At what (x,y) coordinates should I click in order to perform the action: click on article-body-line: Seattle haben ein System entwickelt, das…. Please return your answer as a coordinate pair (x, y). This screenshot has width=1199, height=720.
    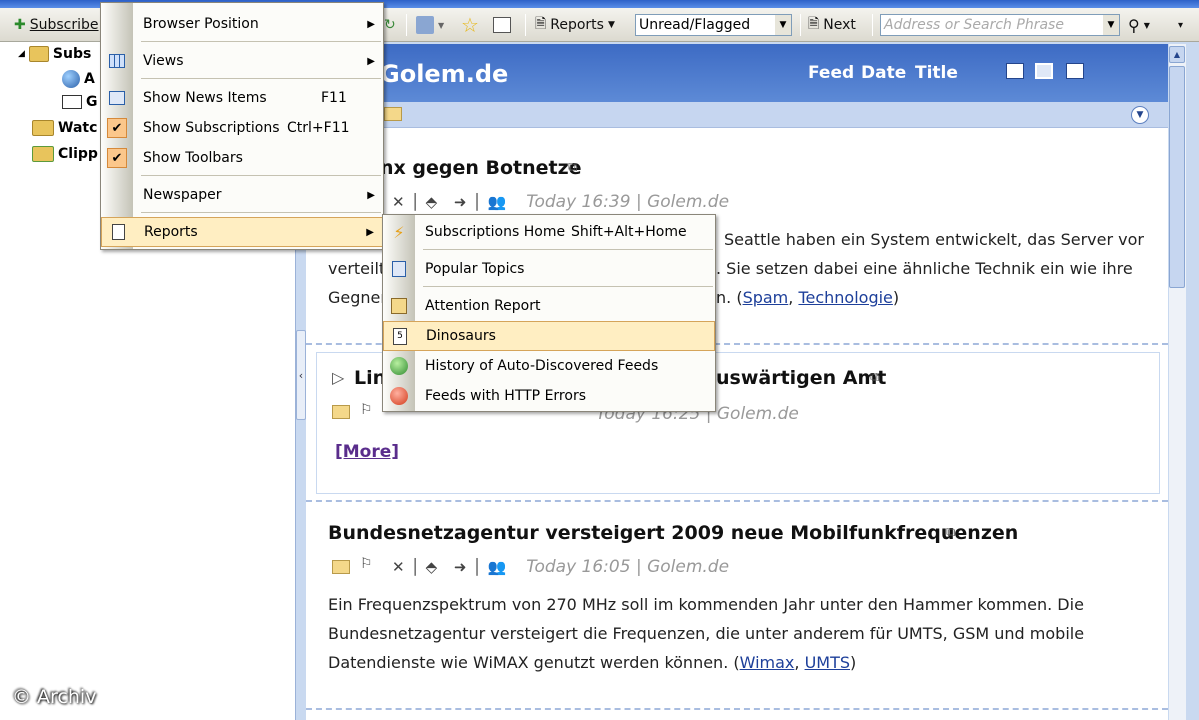
    Looking at the image, I should click on (934, 239).